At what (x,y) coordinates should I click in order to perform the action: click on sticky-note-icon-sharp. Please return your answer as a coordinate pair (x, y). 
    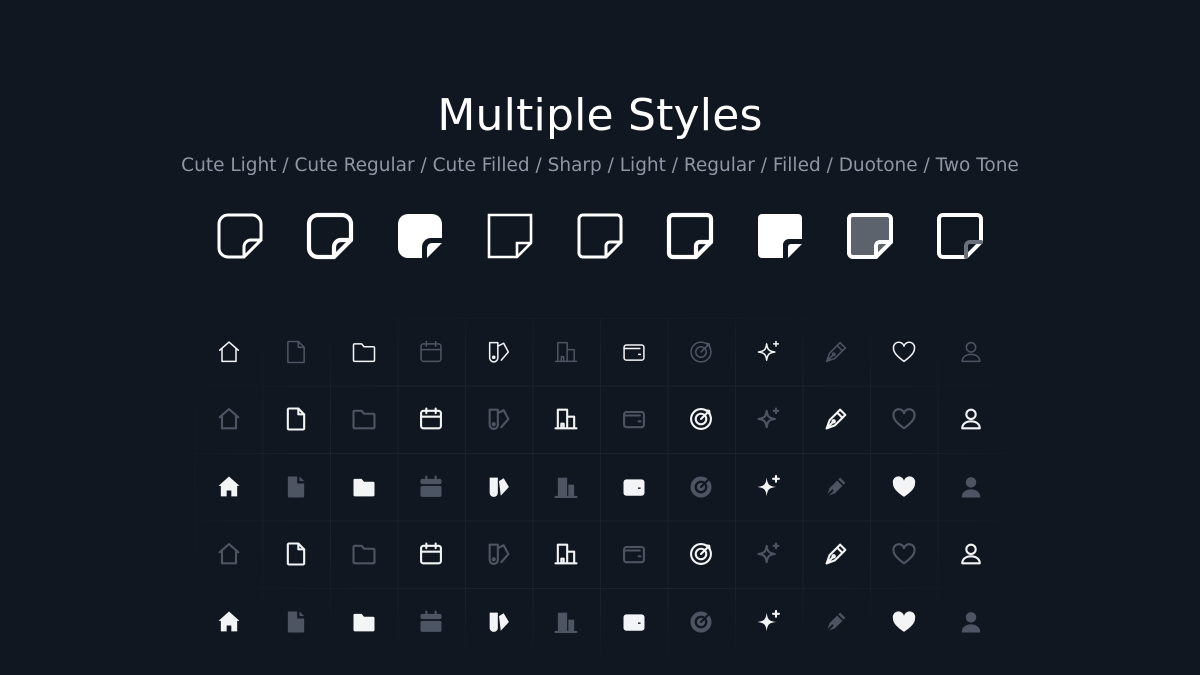
    Looking at the image, I should click on (510, 236).